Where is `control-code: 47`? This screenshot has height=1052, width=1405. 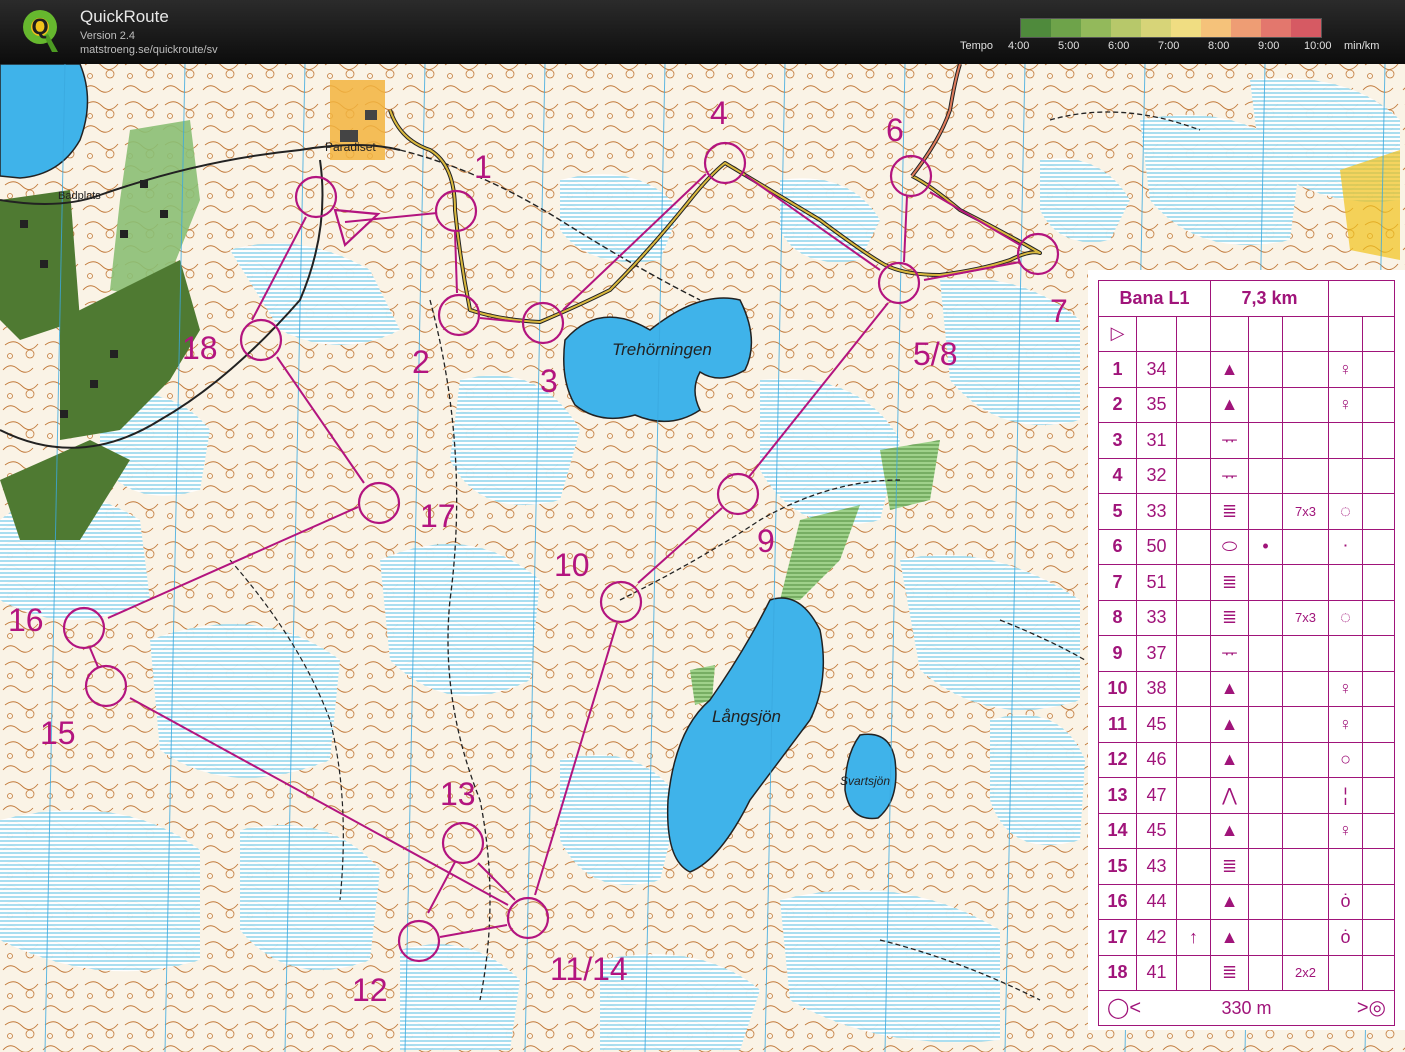 control-code: 47 is located at coordinates (1156, 795).